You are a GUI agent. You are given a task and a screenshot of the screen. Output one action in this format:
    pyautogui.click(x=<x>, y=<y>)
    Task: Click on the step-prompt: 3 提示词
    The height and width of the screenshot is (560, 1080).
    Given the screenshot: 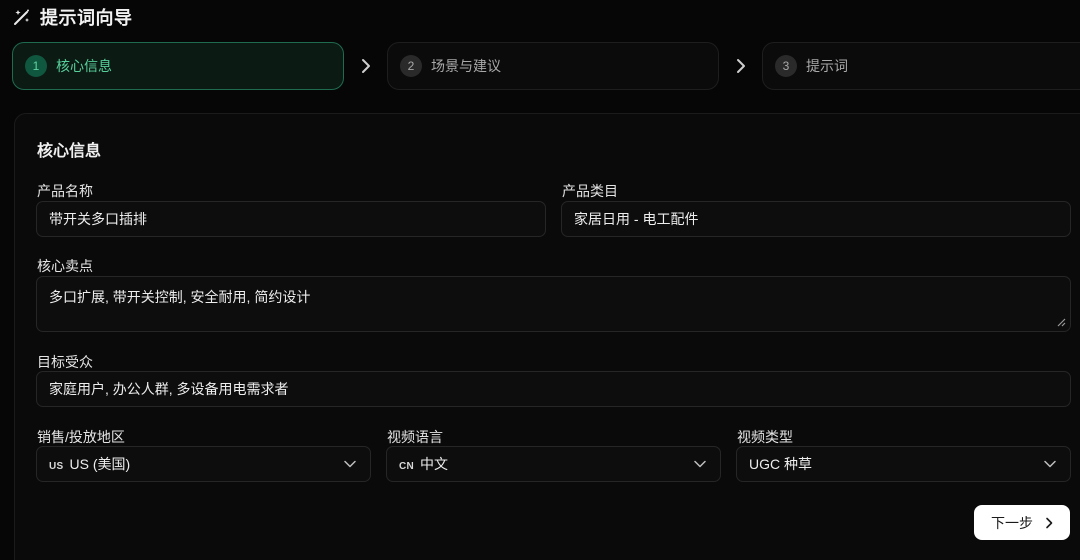 What is the action you would take?
    pyautogui.click(x=921, y=66)
    